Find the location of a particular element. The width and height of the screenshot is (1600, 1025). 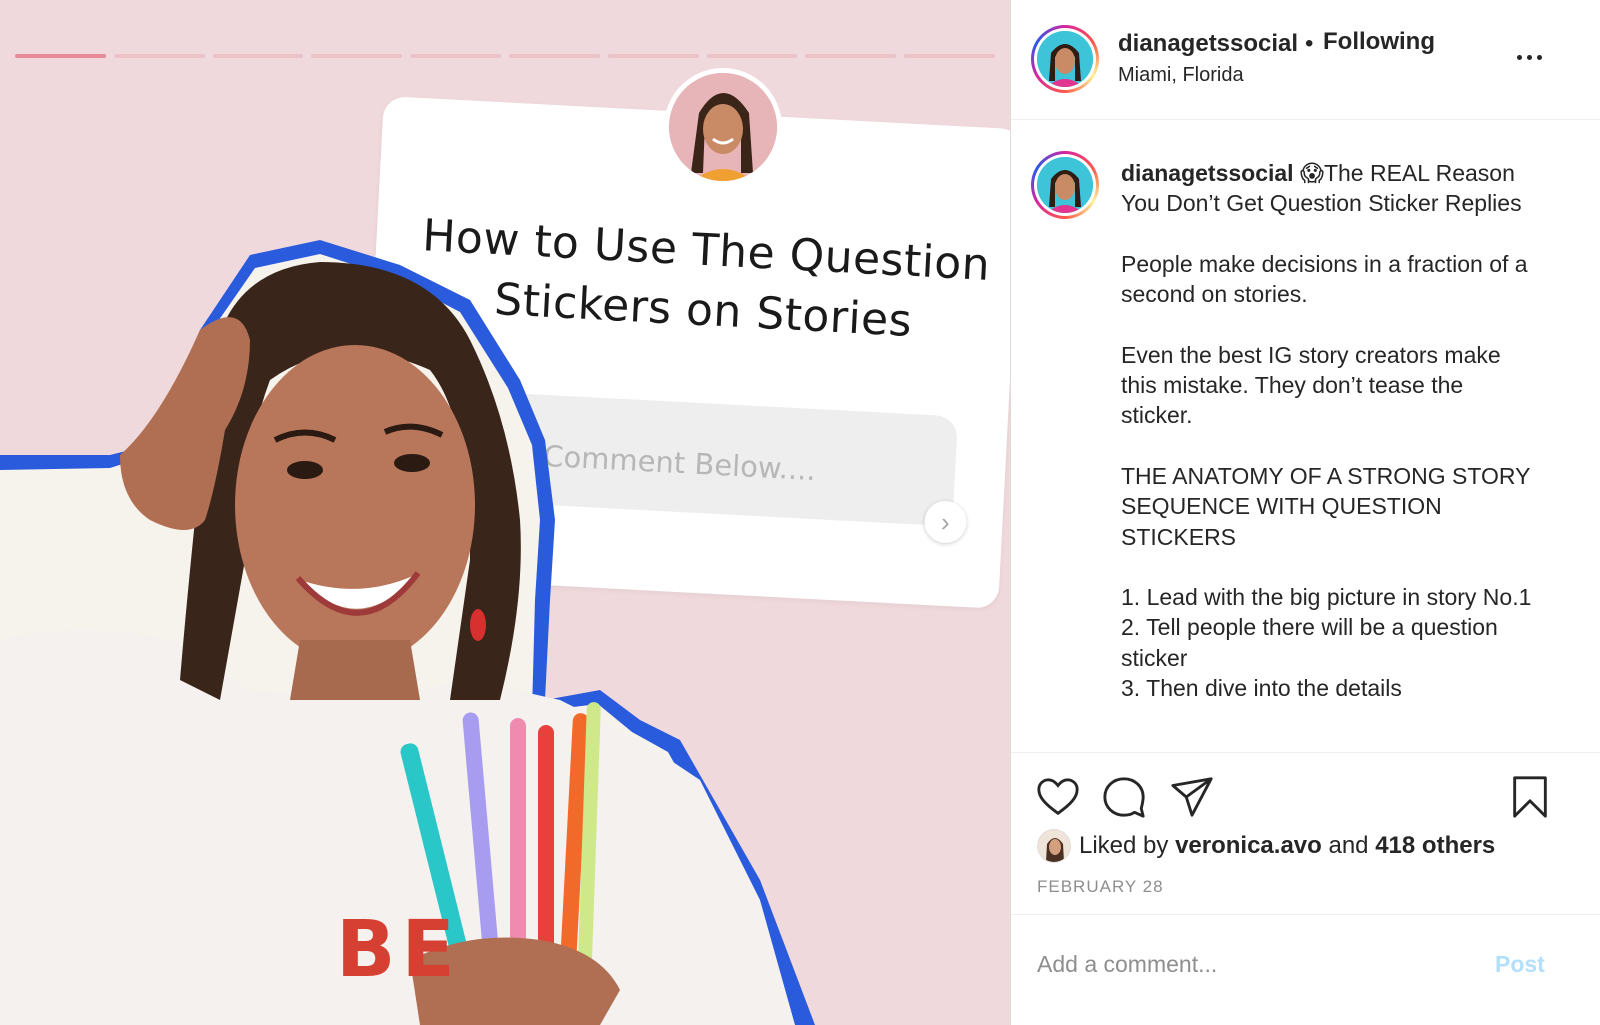

comment-bubble-icon is located at coordinates (1124, 797).